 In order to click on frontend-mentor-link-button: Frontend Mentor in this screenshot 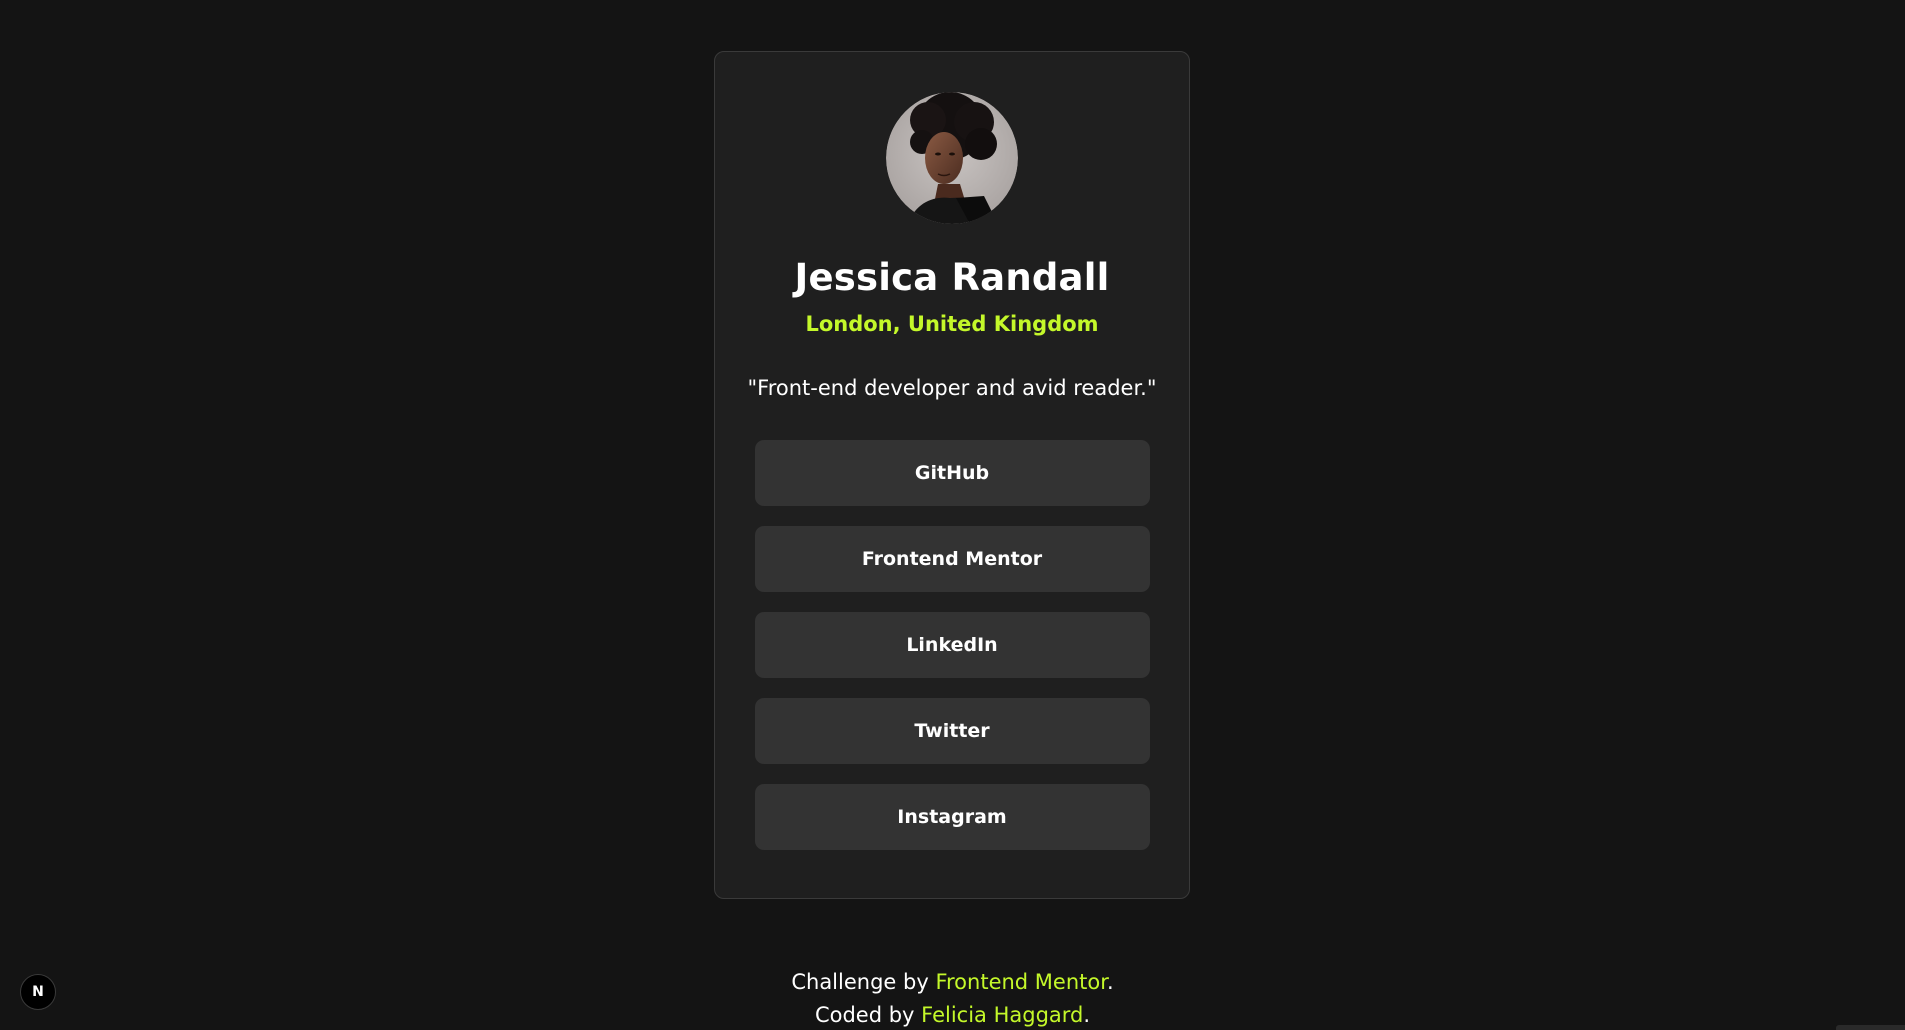, I will do `click(952, 559)`.